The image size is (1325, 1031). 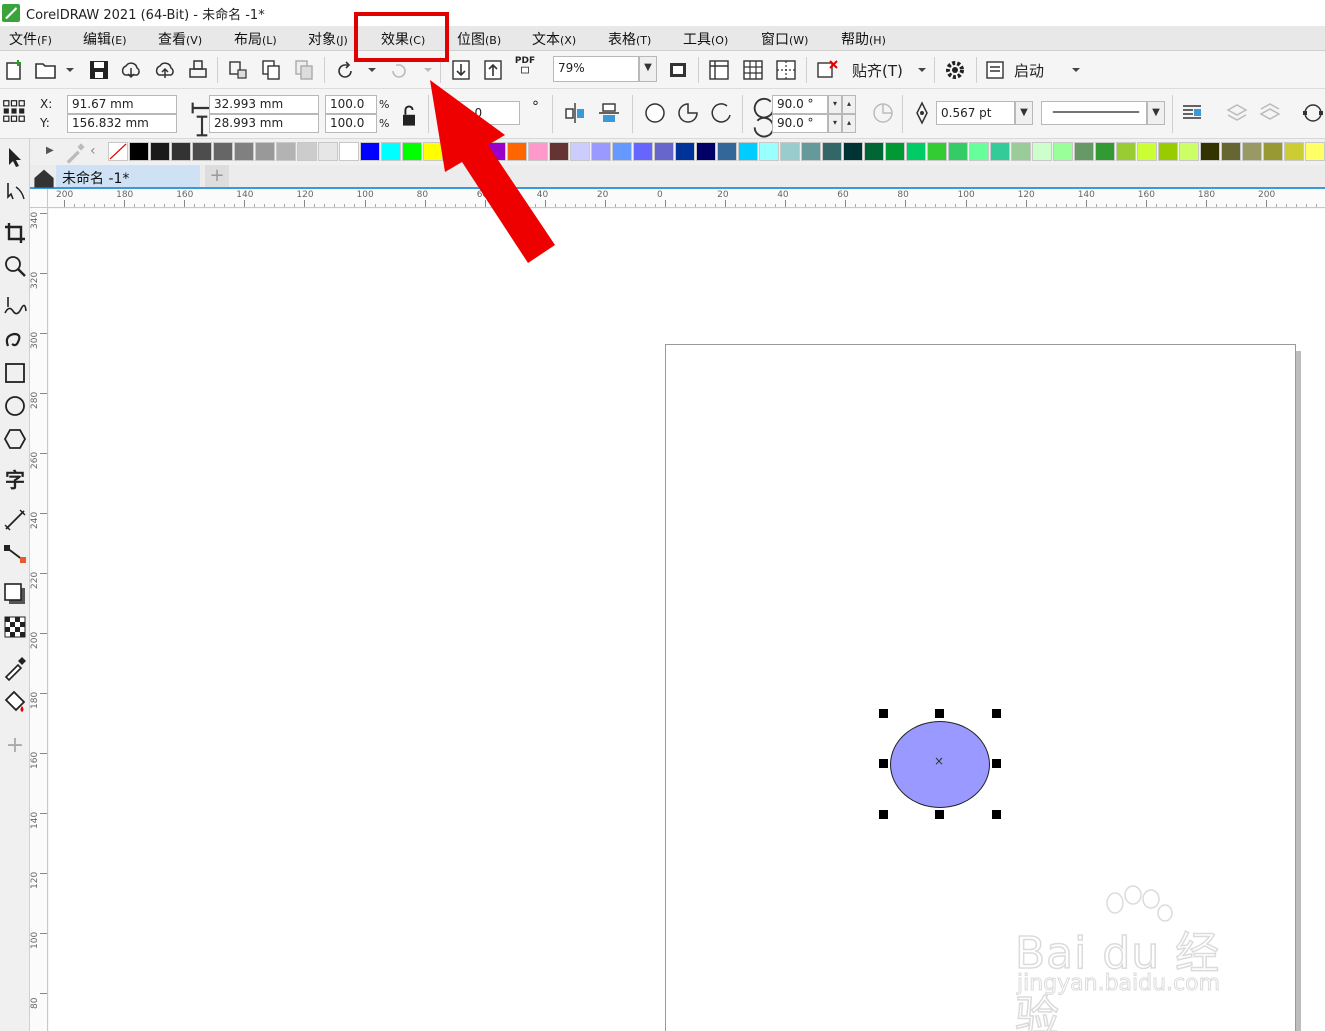 What do you see at coordinates (198, 70) in the screenshot?
I see `print-icon` at bounding box center [198, 70].